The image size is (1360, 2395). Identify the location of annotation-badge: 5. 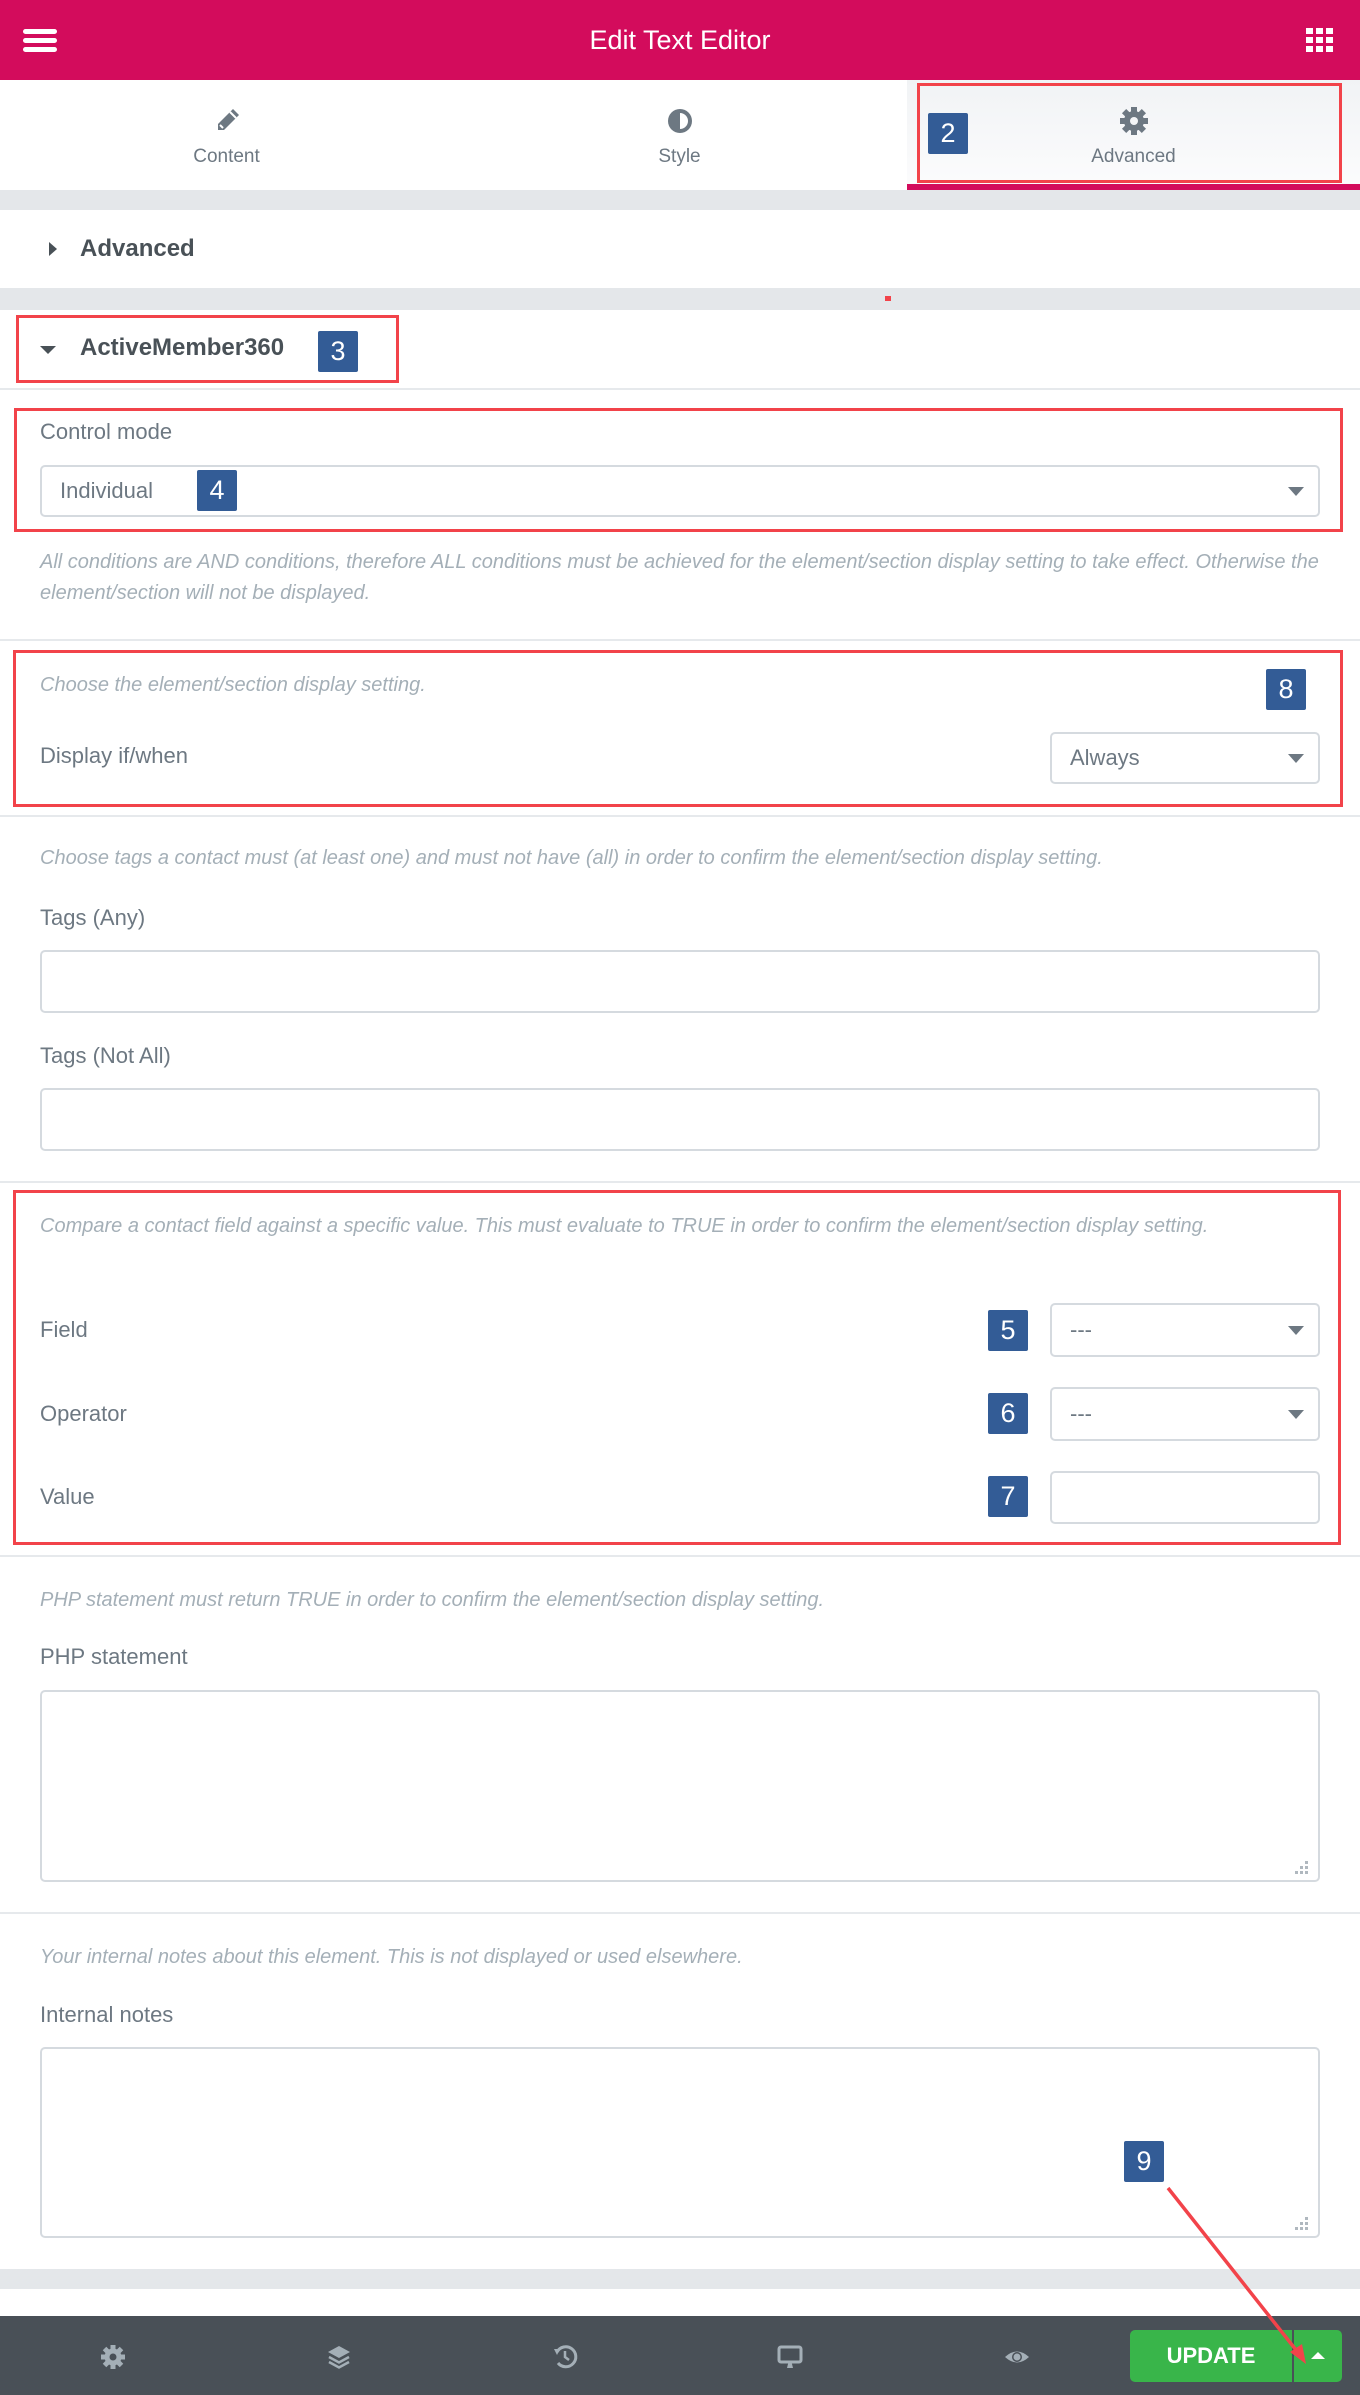
(1008, 1330).